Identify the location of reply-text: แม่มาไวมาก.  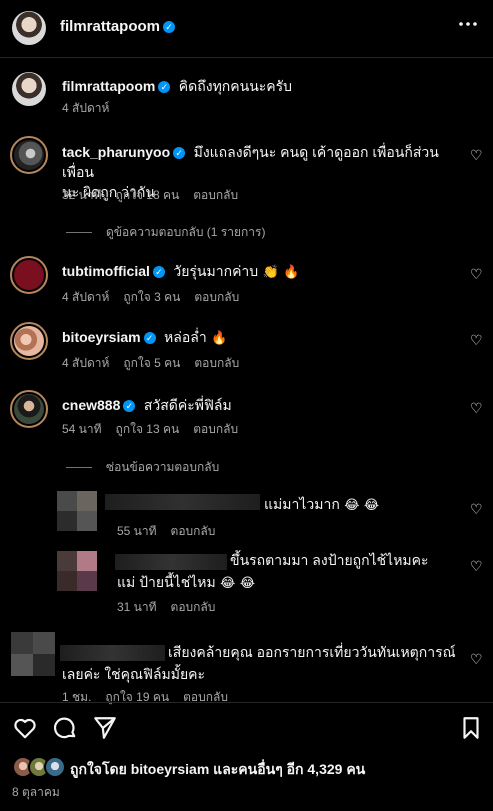
(302, 504).